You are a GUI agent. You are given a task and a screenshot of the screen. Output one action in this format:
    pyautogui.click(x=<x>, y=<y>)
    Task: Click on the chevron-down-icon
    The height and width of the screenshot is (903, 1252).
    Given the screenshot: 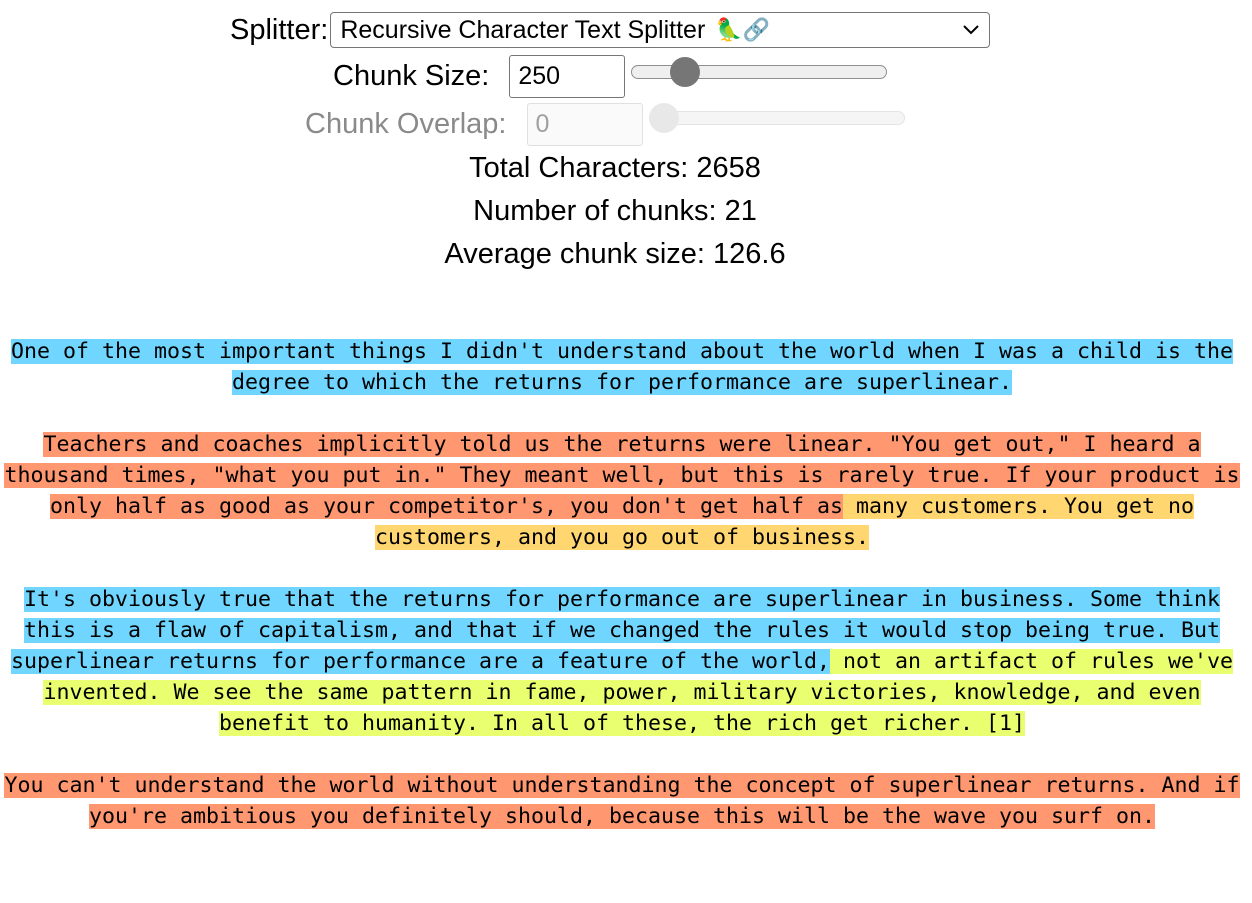 What is the action you would take?
    pyautogui.click(x=971, y=30)
    